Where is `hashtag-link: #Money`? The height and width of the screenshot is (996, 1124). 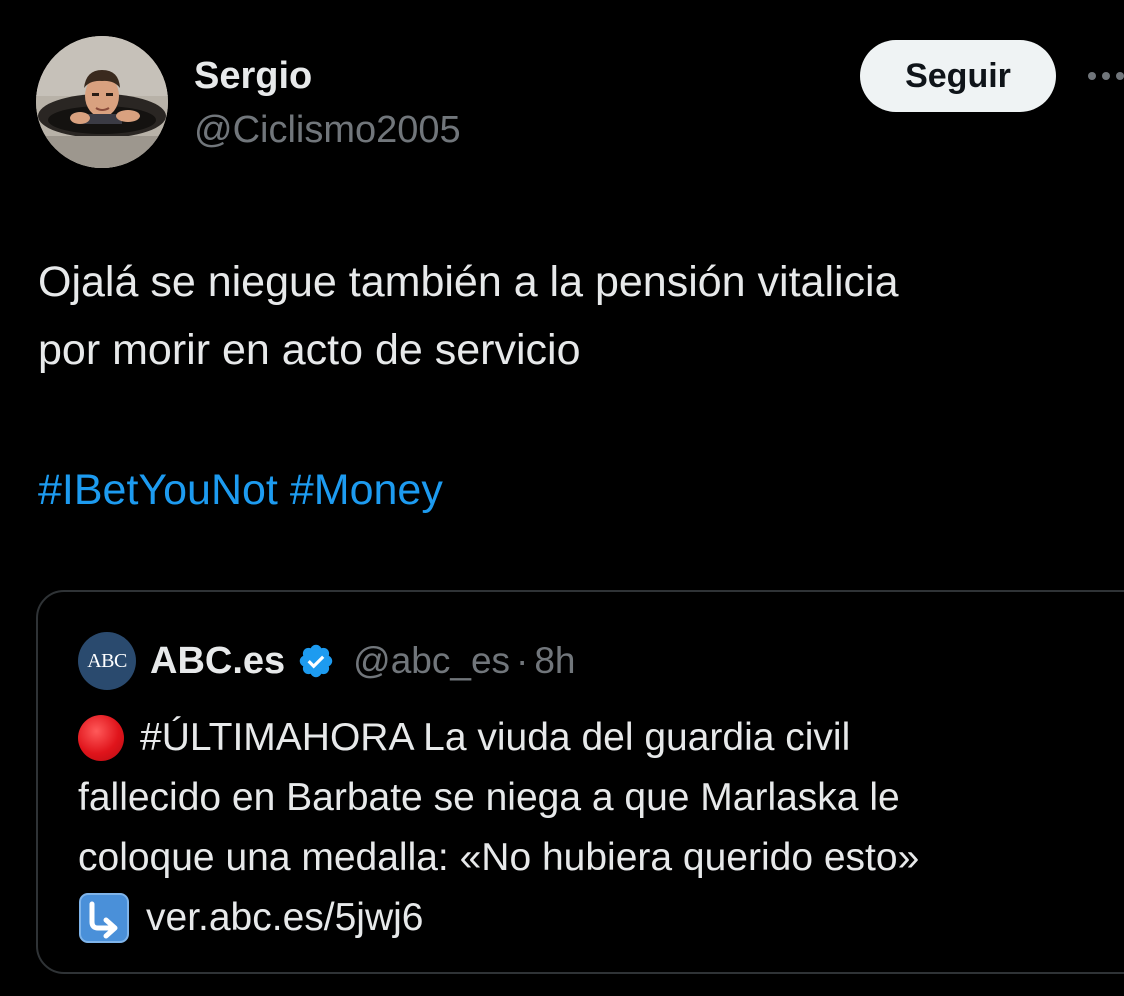 hashtag-link: #Money is located at coordinates (366, 490).